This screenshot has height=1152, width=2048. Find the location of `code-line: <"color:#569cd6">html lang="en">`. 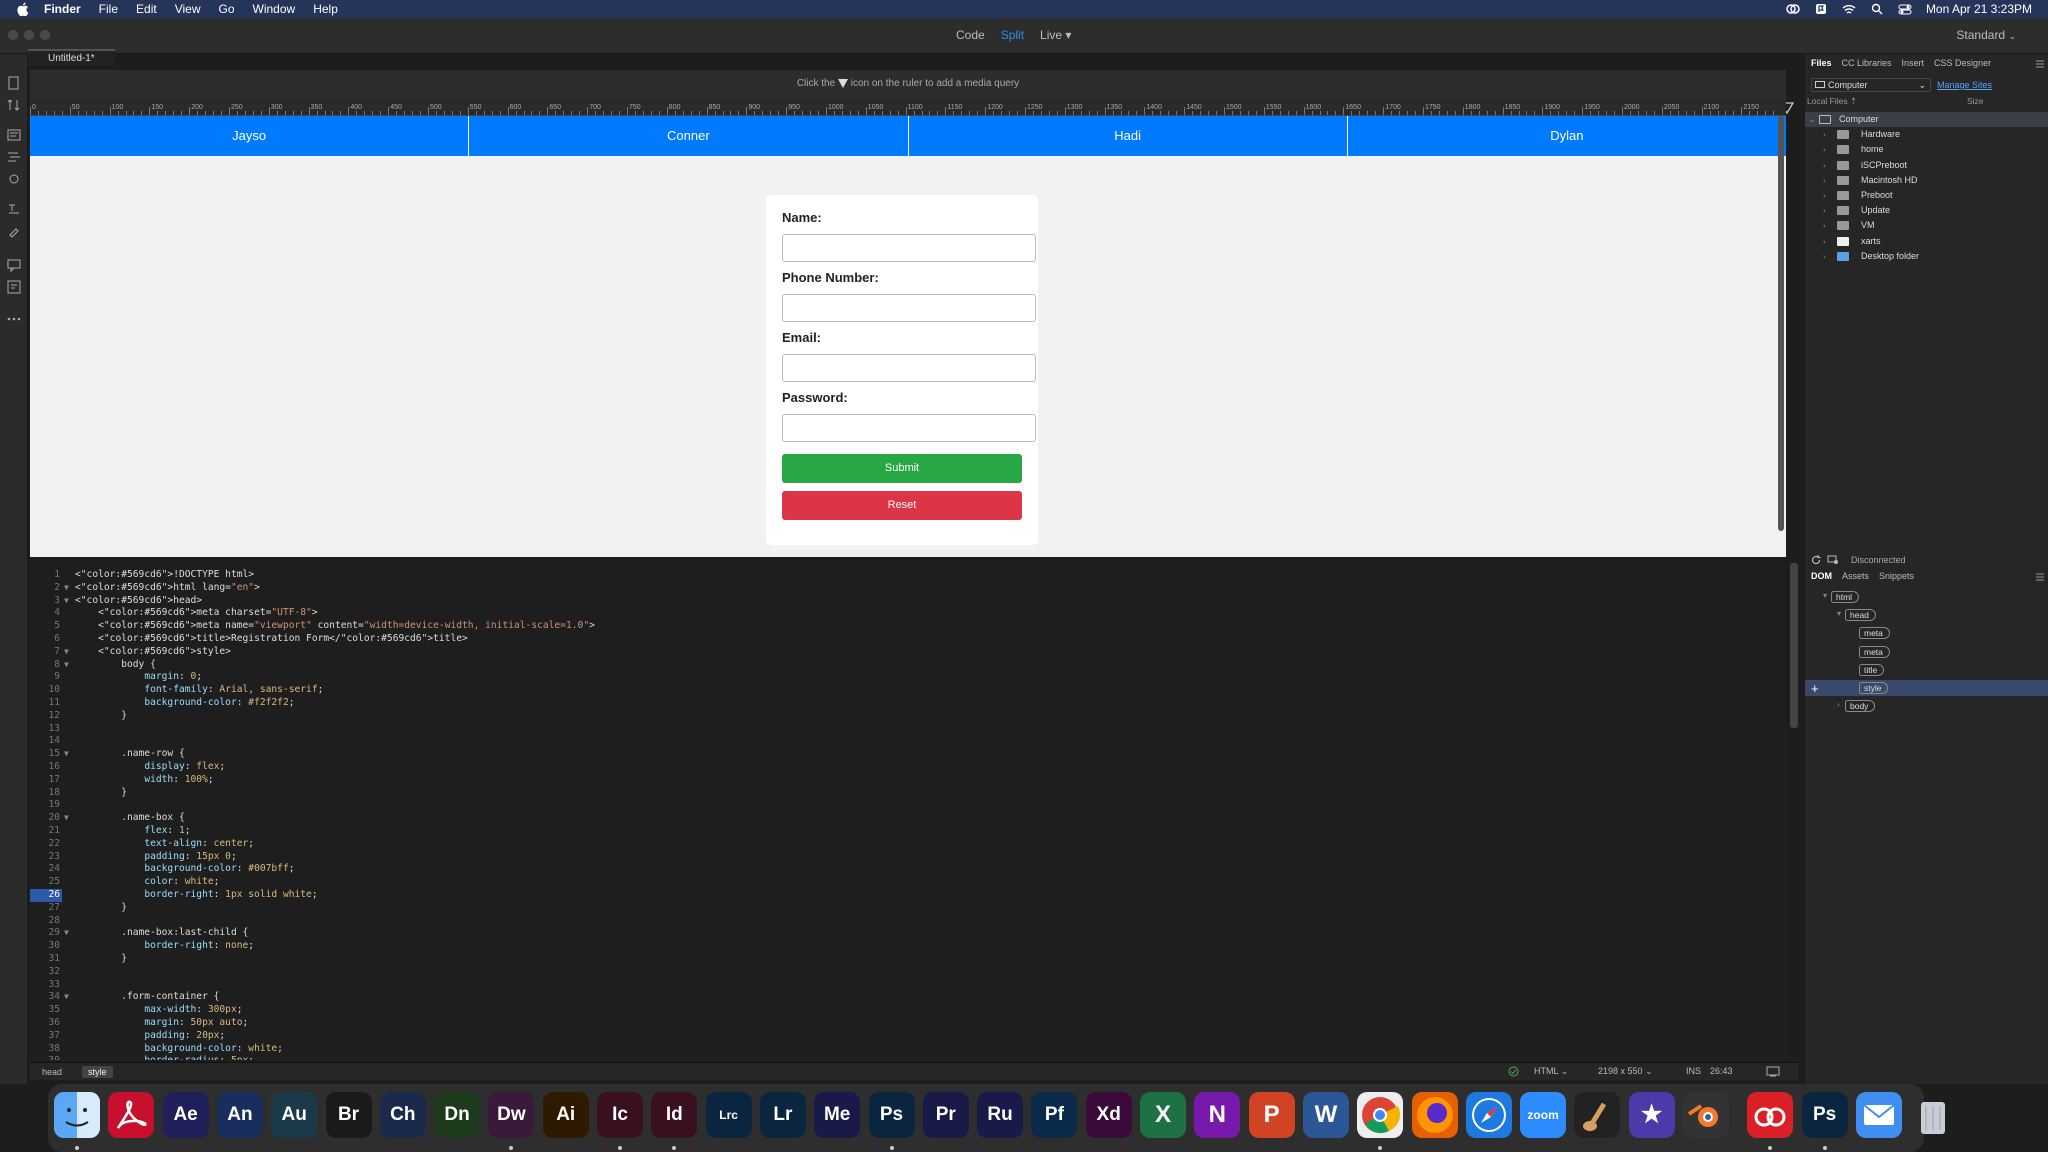

code-line: <"color:#569cd6">html lang="en"> is located at coordinates (167, 588).